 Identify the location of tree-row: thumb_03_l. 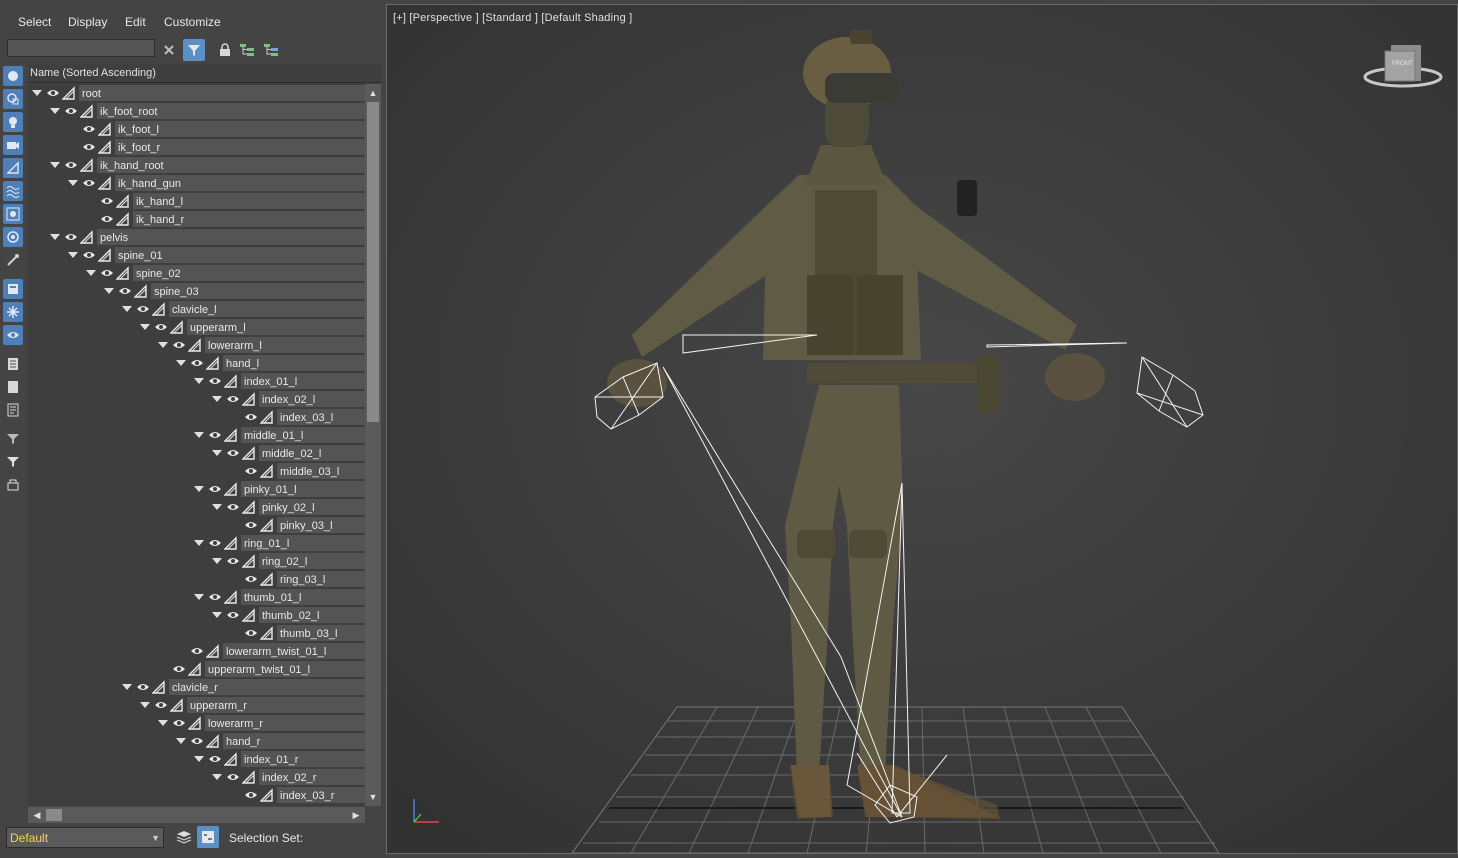
(196, 633).